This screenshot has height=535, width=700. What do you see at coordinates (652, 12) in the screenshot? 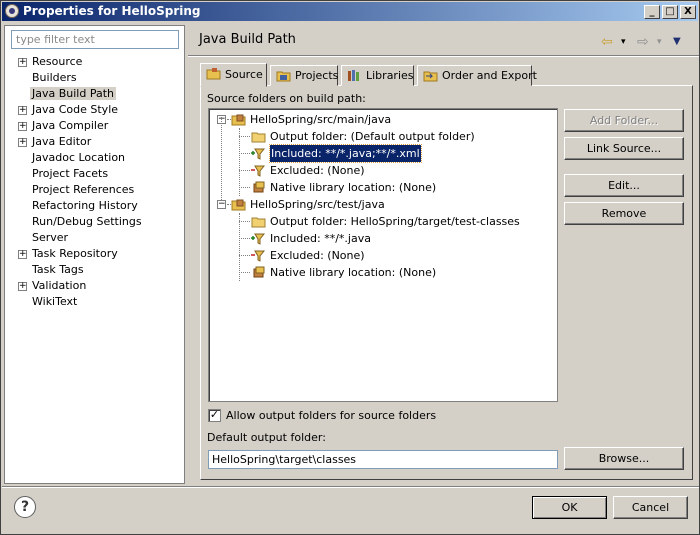
I see `minimize-button: _` at bounding box center [652, 12].